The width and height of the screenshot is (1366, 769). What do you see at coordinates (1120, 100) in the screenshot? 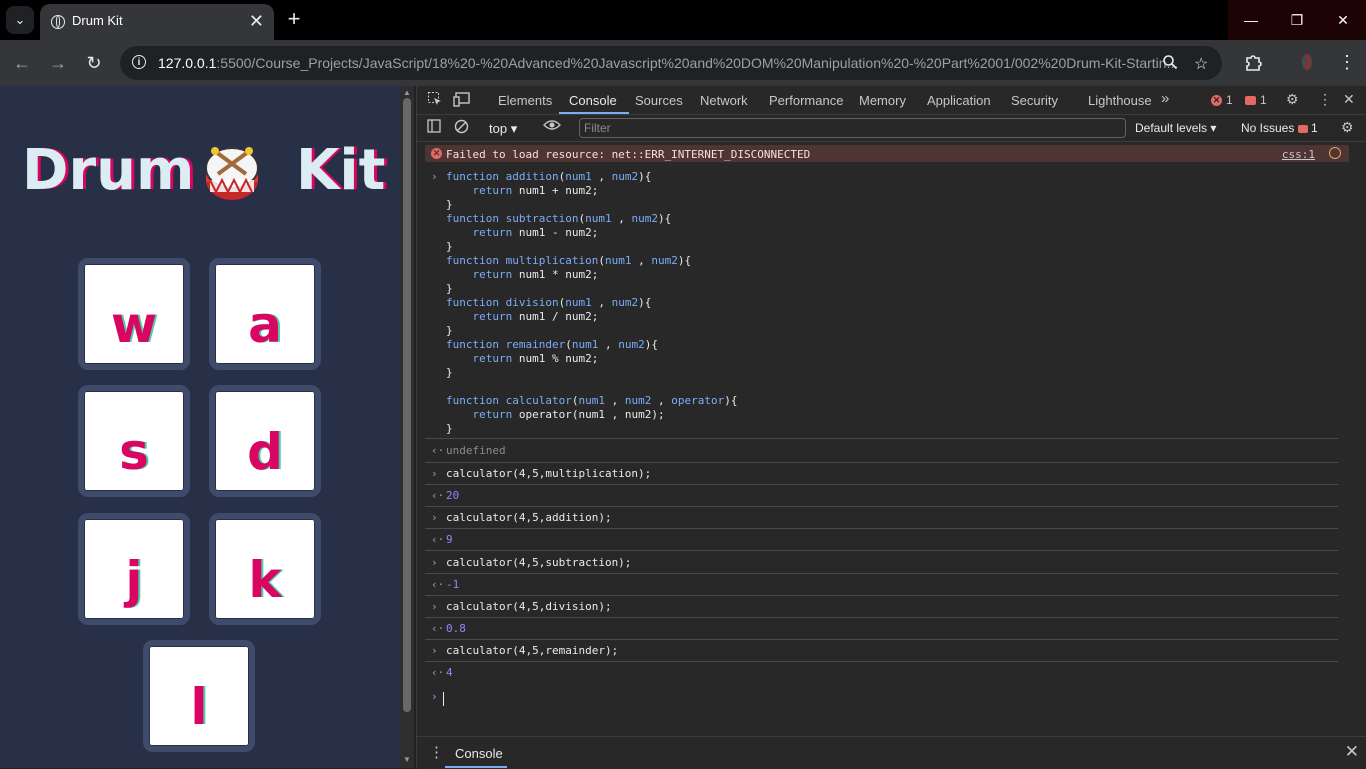
I see `tab-lighthouse: Lighthouse` at bounding box center [1120, 100].